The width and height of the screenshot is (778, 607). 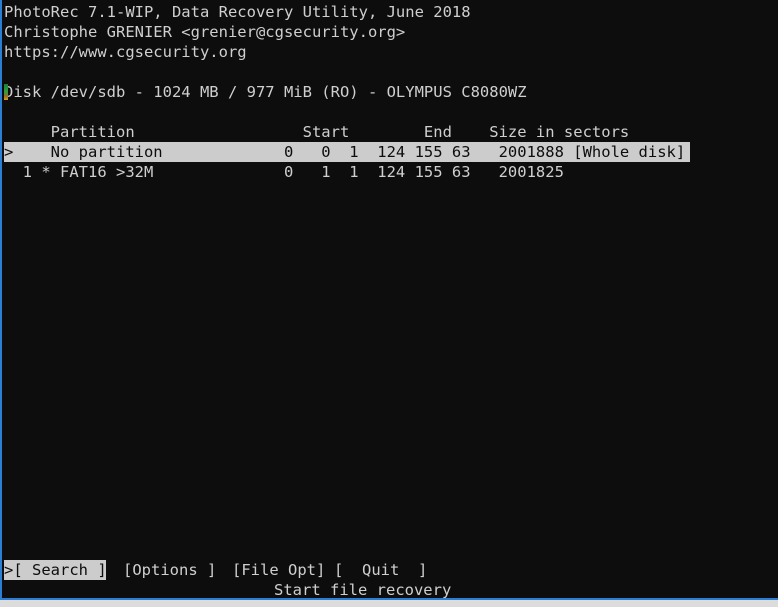 What do you see at coordinates (389, 603) in the screenshot?
I see `desktop-background` at bounding box center [389, 603].